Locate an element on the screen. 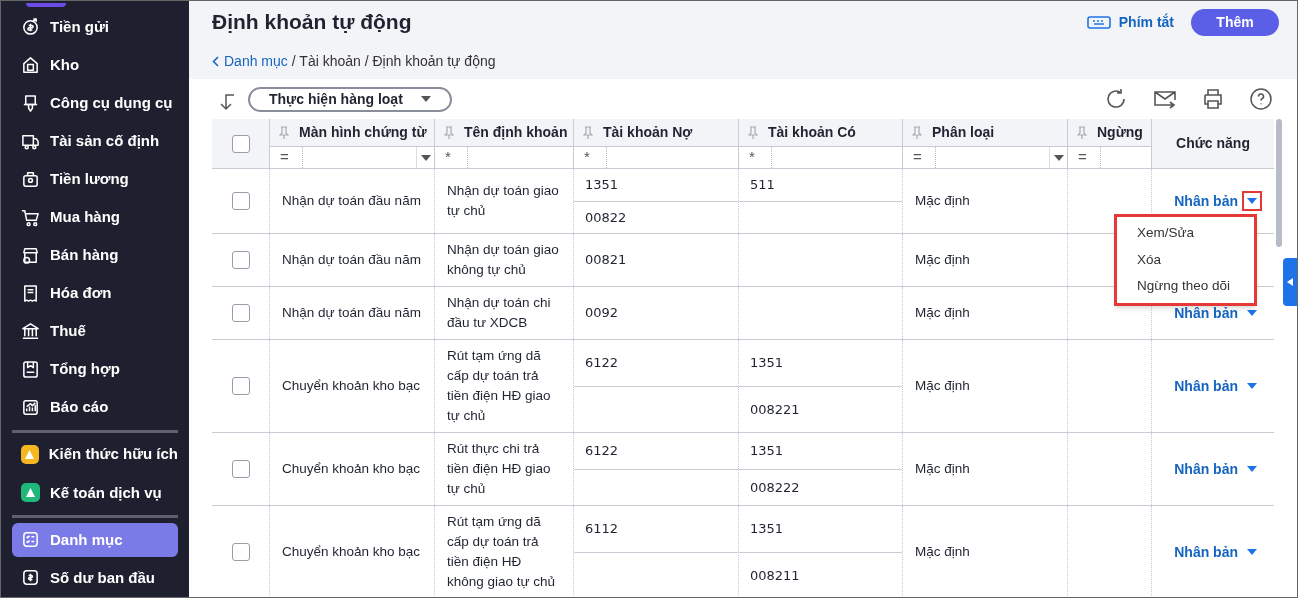 This screenshot has height=598, width=1298. column-header: Tên định khoản is located at coordinates (516, 132).